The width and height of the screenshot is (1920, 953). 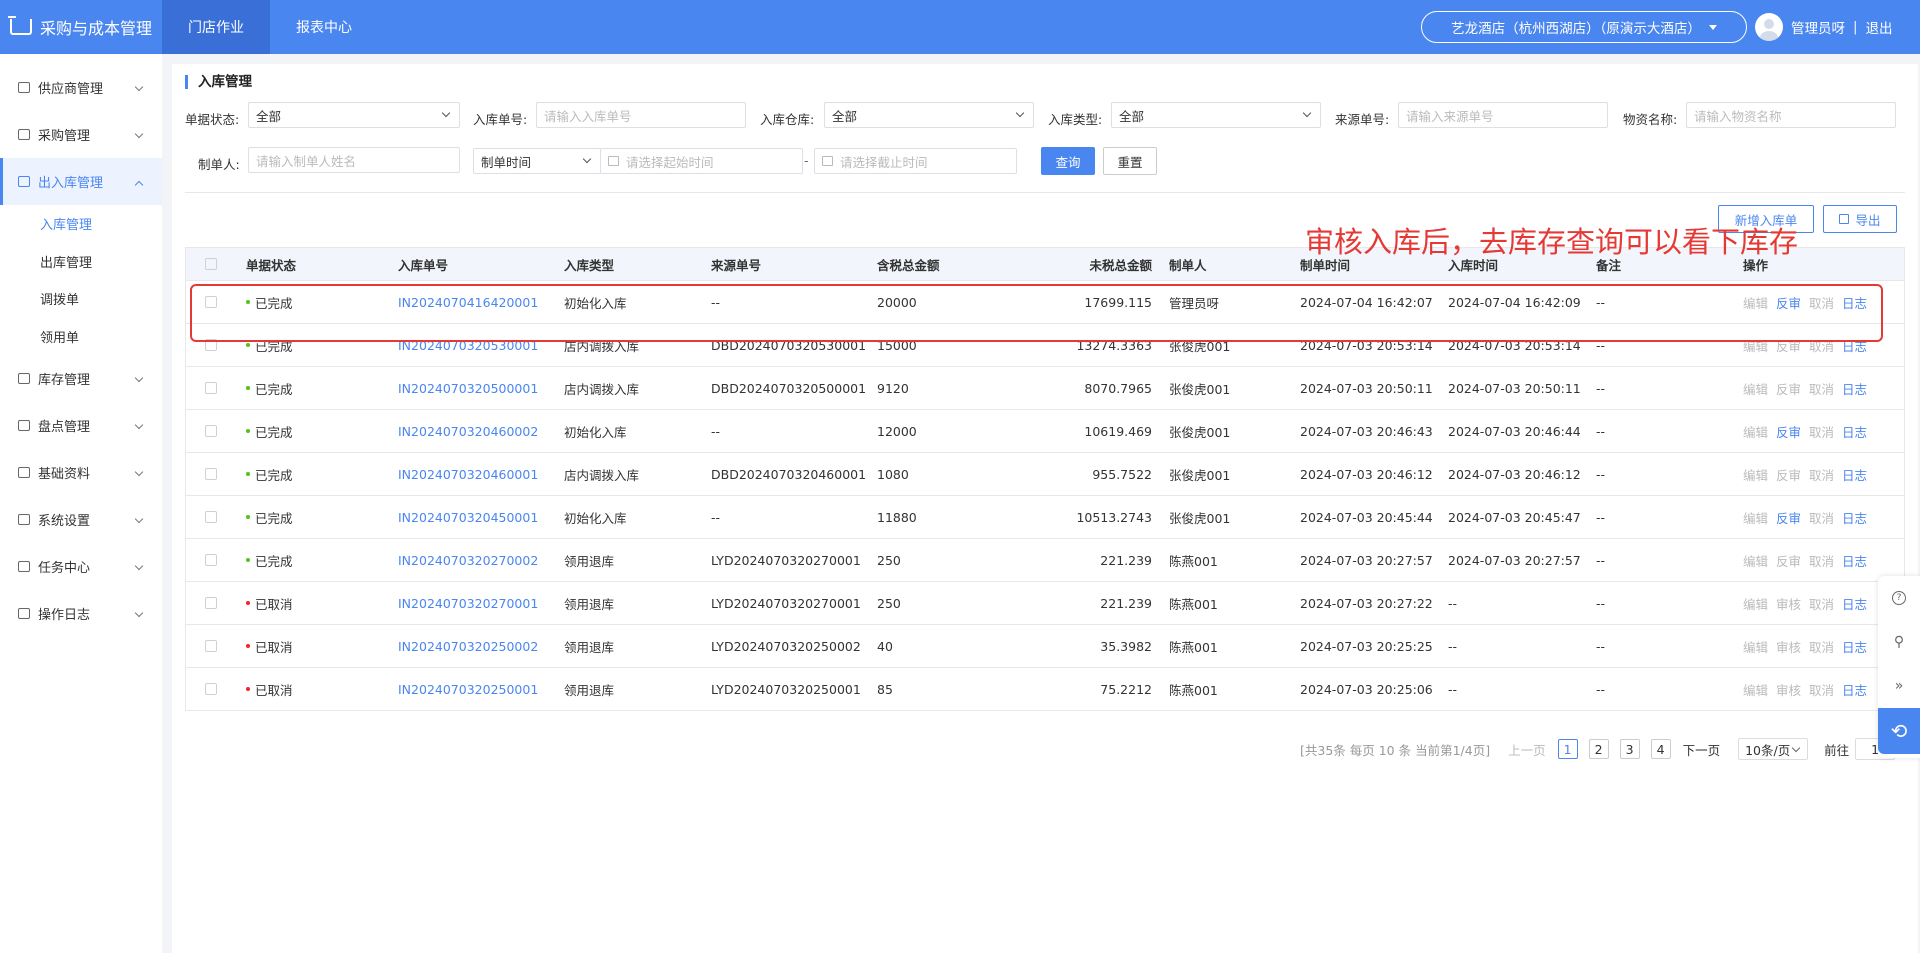 What do you see at coordinates (81, 425) in the screenshot?
I see `sidebar-item-stocktake: 盘点管理` at bounding box center [81, 425].